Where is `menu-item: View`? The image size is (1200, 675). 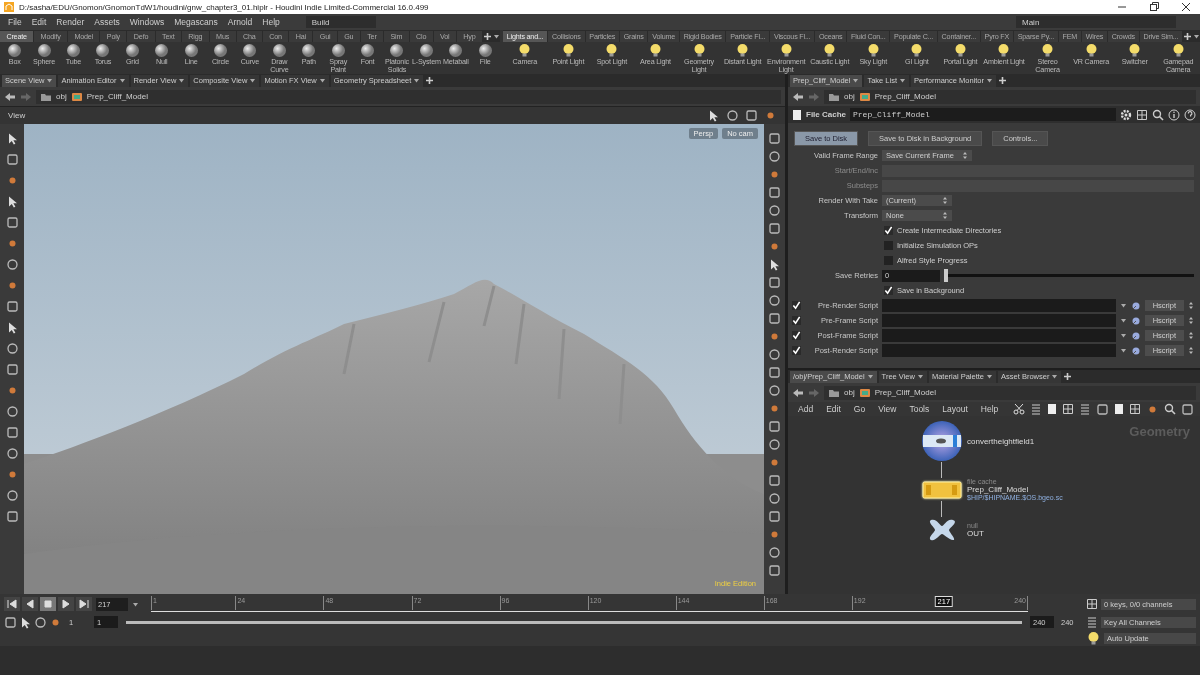 menu-item: View is located at coordinates (887, 409).